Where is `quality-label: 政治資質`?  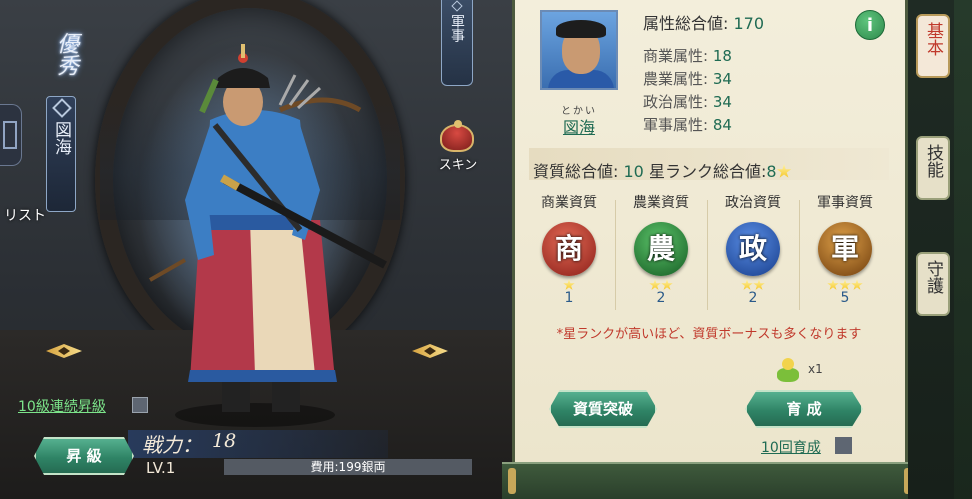 quality-label: 政治資質 is located at coordinates (753, 203).